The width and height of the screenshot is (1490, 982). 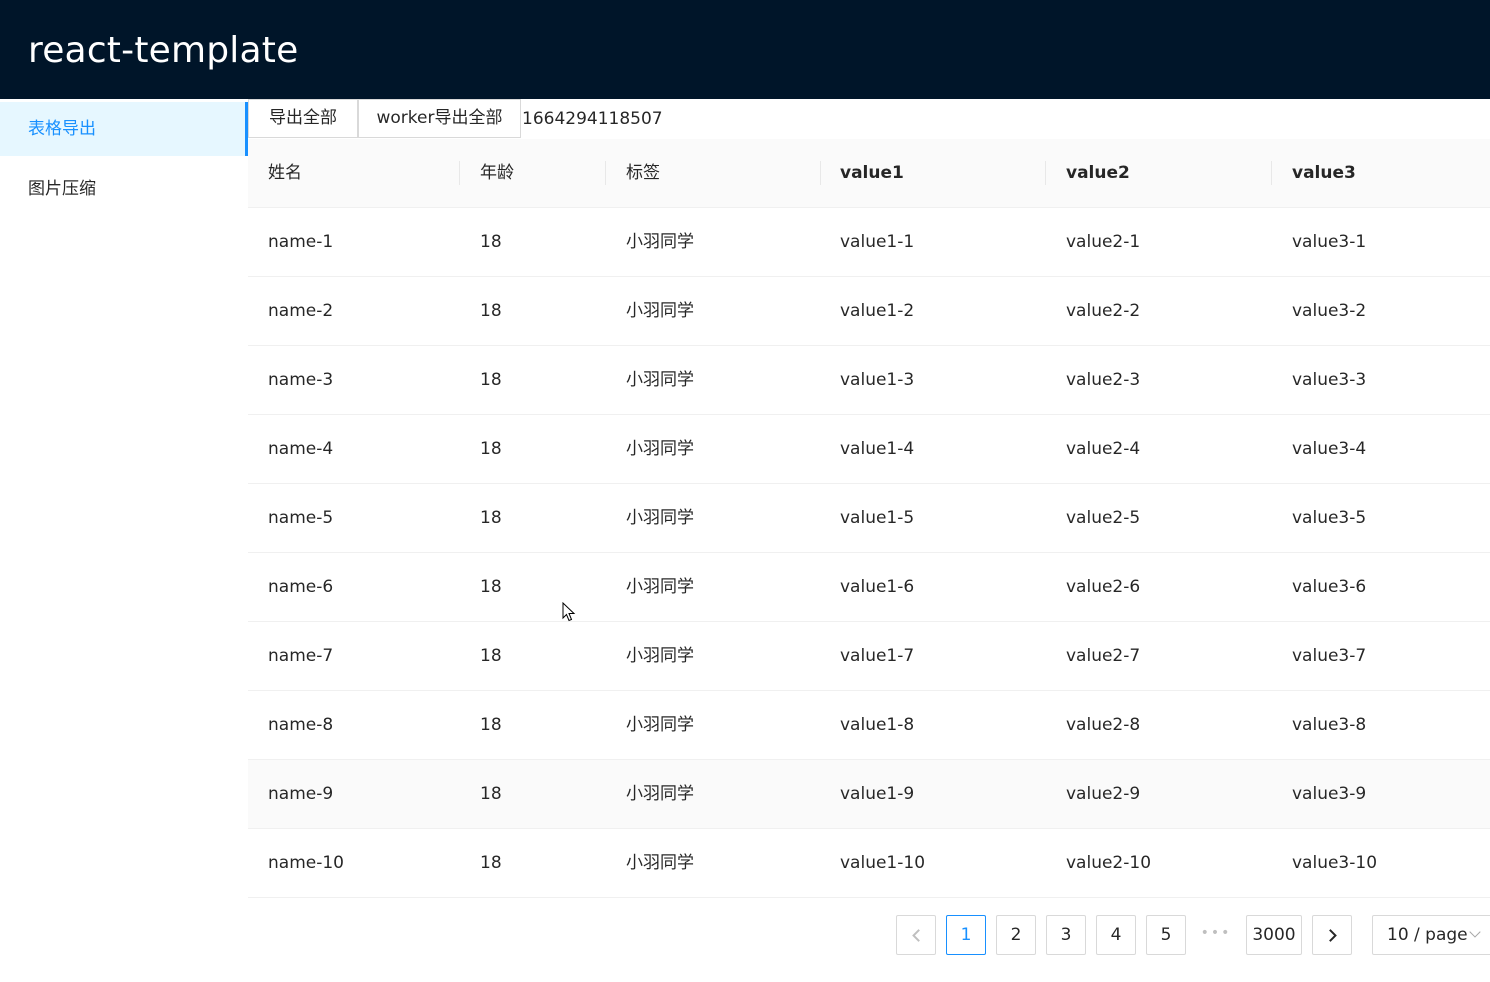 I want to click on cell-name: name-7, so click(x=301, y=656).